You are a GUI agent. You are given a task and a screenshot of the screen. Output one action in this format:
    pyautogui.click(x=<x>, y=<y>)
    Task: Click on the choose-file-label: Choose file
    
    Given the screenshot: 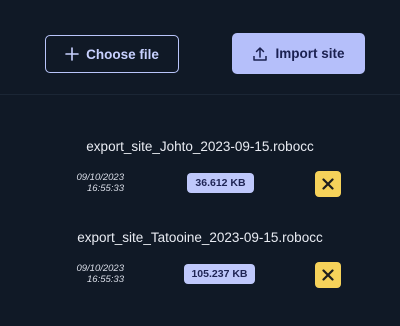 What is the action you would take?
    pyautogui.click(x=122, y=54)
    